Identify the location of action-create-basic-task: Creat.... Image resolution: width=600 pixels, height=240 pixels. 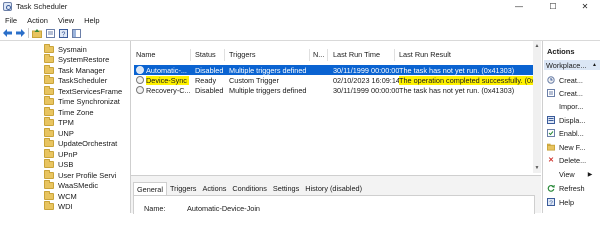
(565, 80).